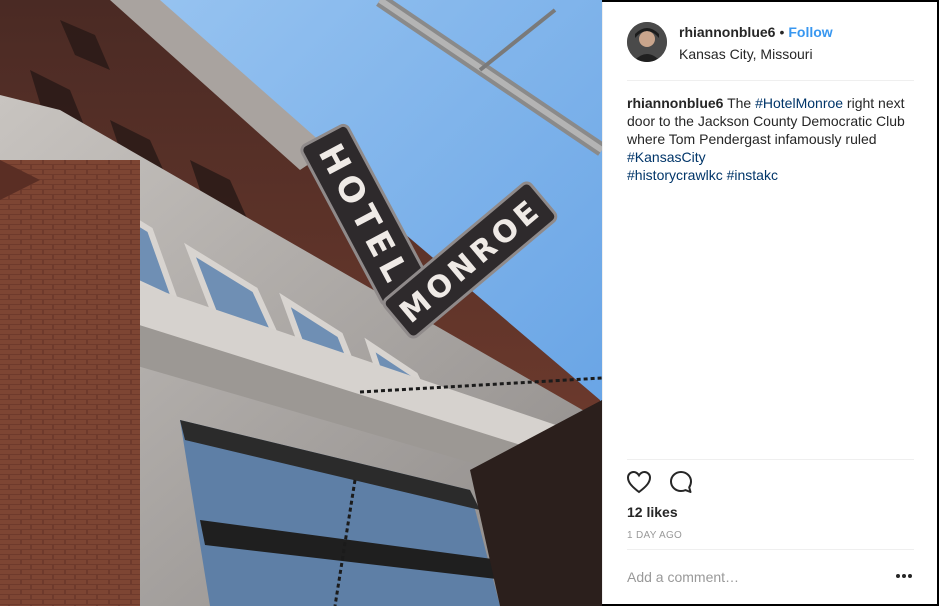 The image size is (939, 606). Describe the element at coordinates (660, 483) in the screenshot. I see `post-actions` at that location.